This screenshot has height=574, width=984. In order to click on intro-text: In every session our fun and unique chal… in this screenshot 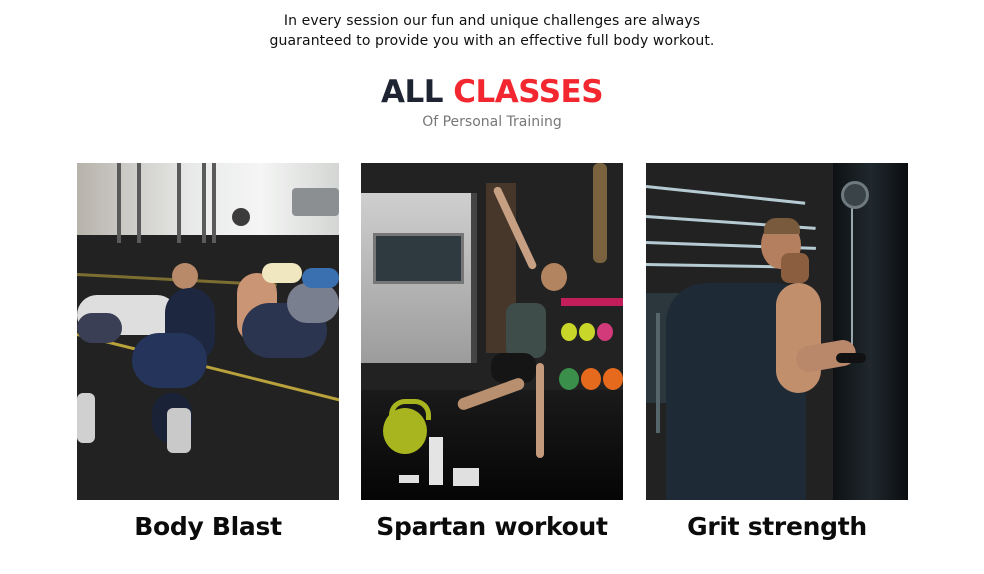, I will do `click(492, 31)`.